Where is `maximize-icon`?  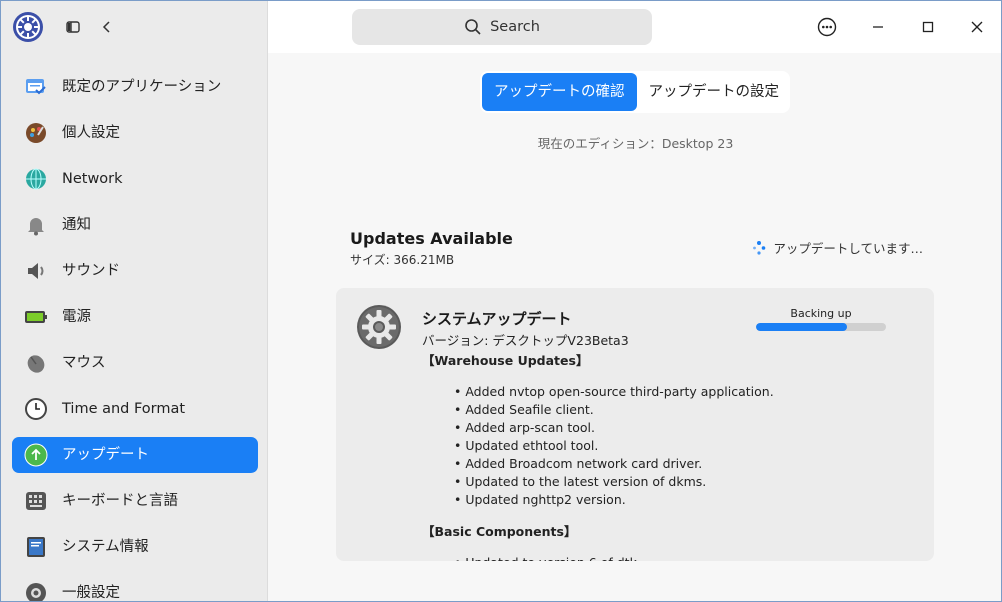
maximize-icon is located at coordinates (928, 27).